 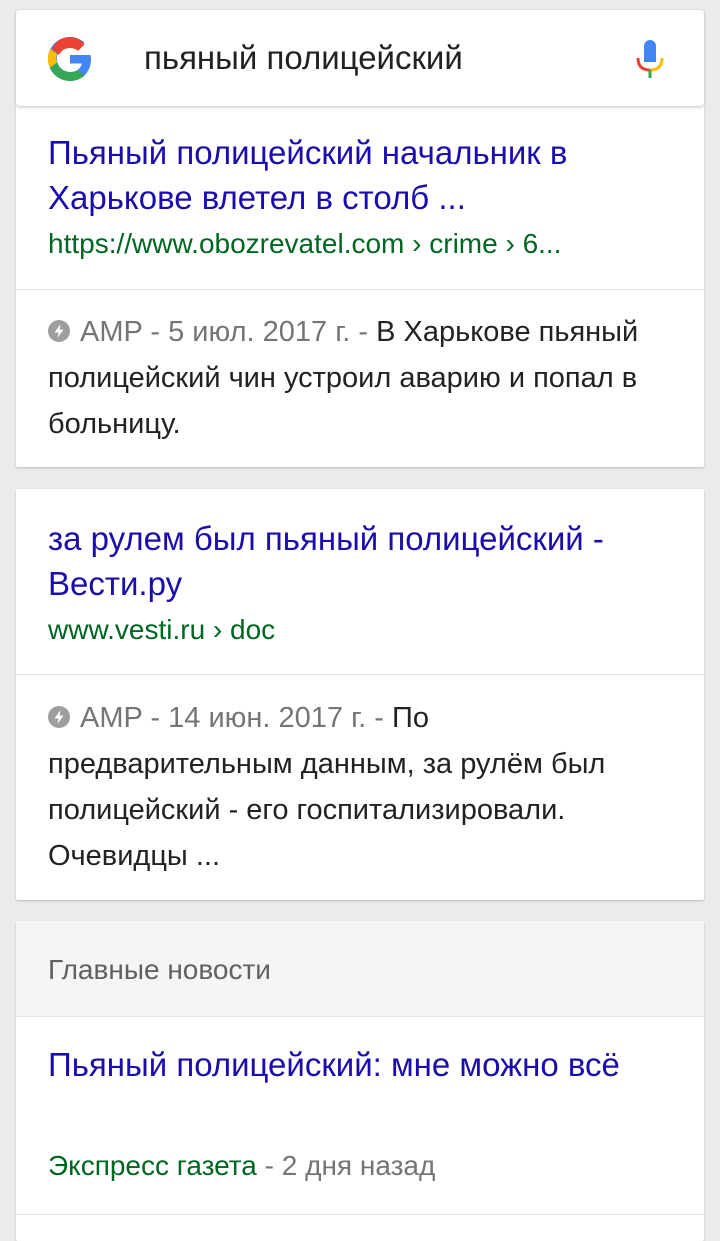 I want to click on microphone-icon, so click(x=650, y=60).